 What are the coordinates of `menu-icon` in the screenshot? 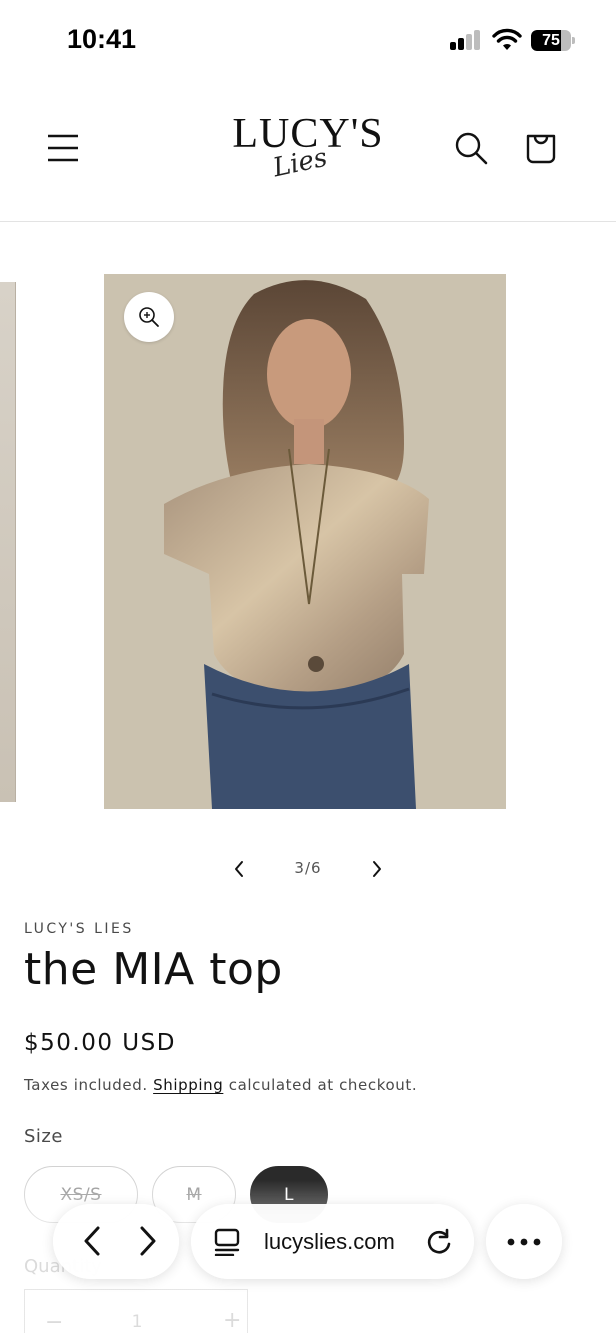 It's located at (63, 148).